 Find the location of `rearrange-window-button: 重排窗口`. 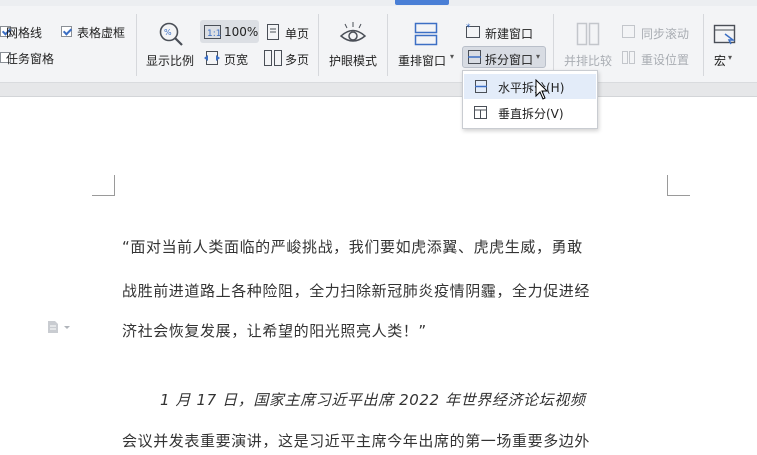

rearrange-window-button: 重排窗口 is located at coordinates (422, 60).